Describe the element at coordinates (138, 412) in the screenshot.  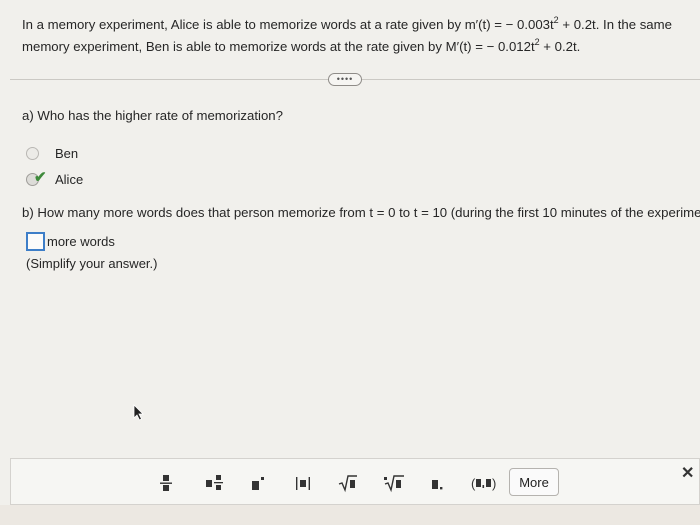
I see `mouse-cursor-icon` at that location.